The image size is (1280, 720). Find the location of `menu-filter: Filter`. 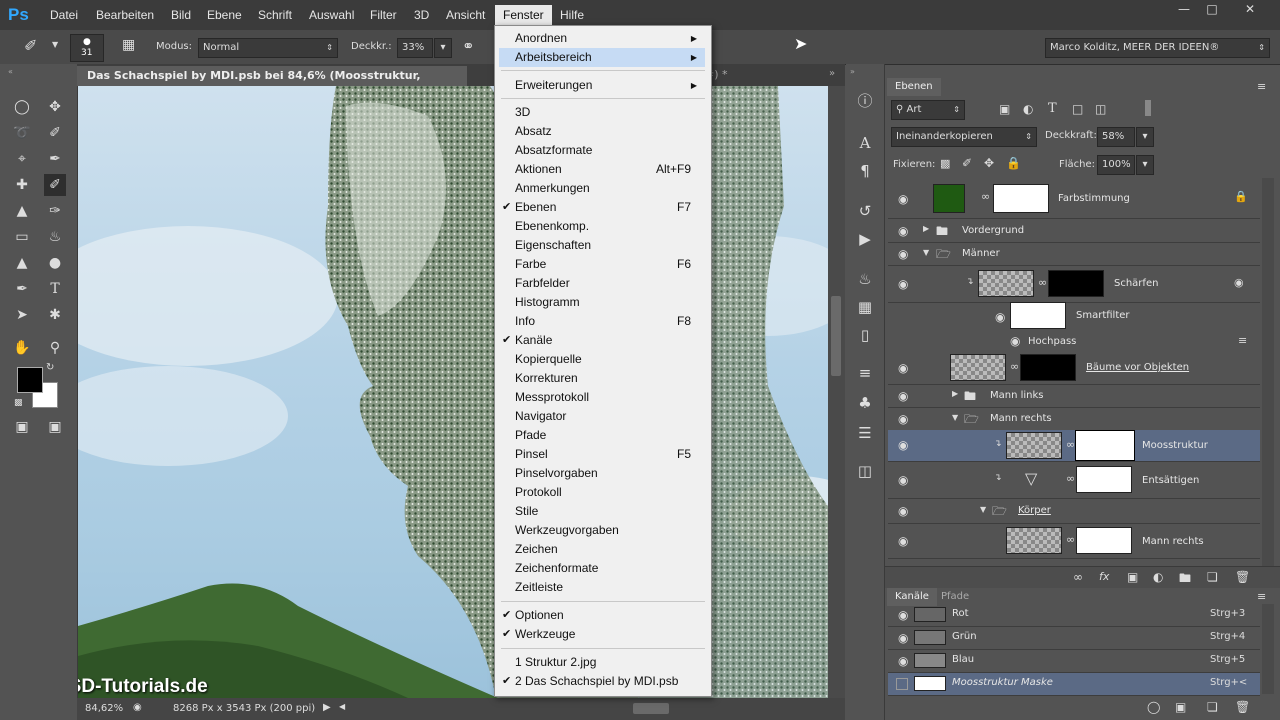

menu-filter: Filter is located at coordinates (383, 15).